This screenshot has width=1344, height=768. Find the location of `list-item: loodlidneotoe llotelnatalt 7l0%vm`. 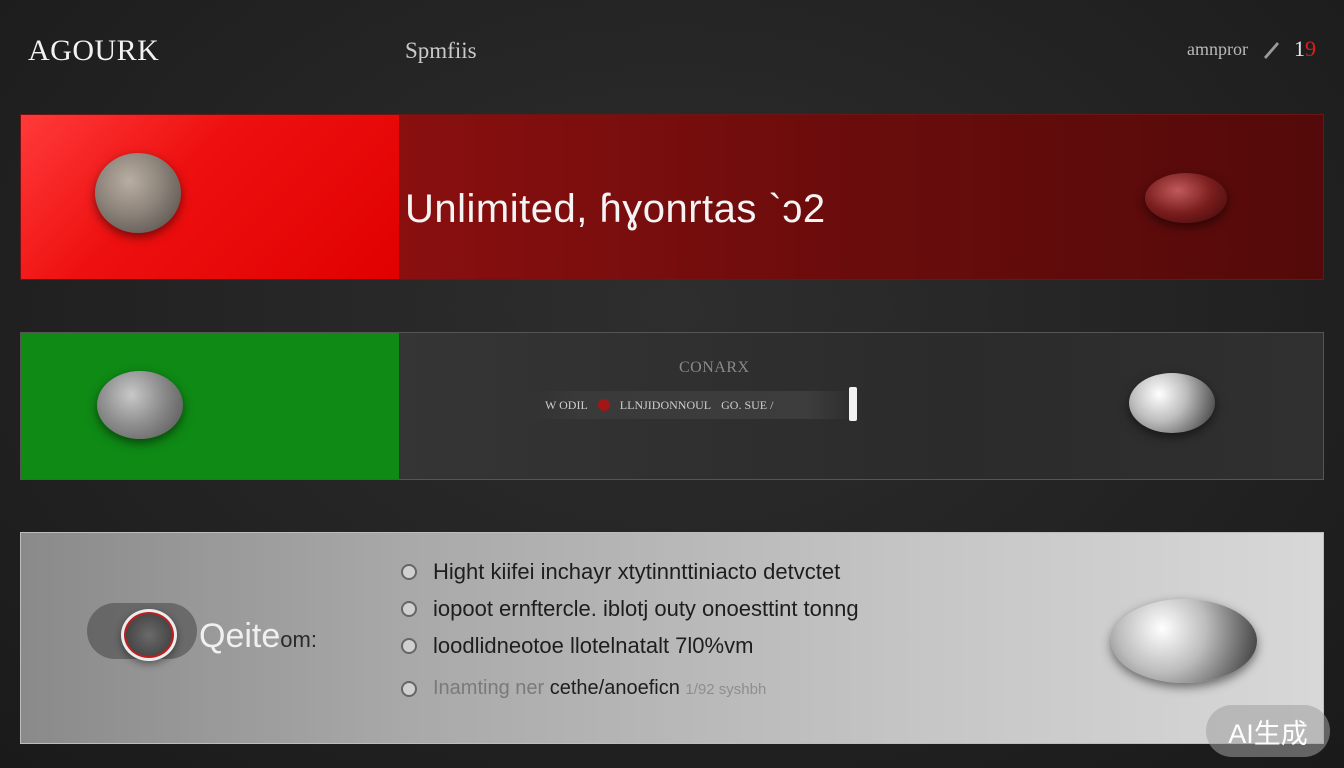

list-item: loodlidneotoe llotelnatalt 7l0%vm is located at coordinates (630, 645).